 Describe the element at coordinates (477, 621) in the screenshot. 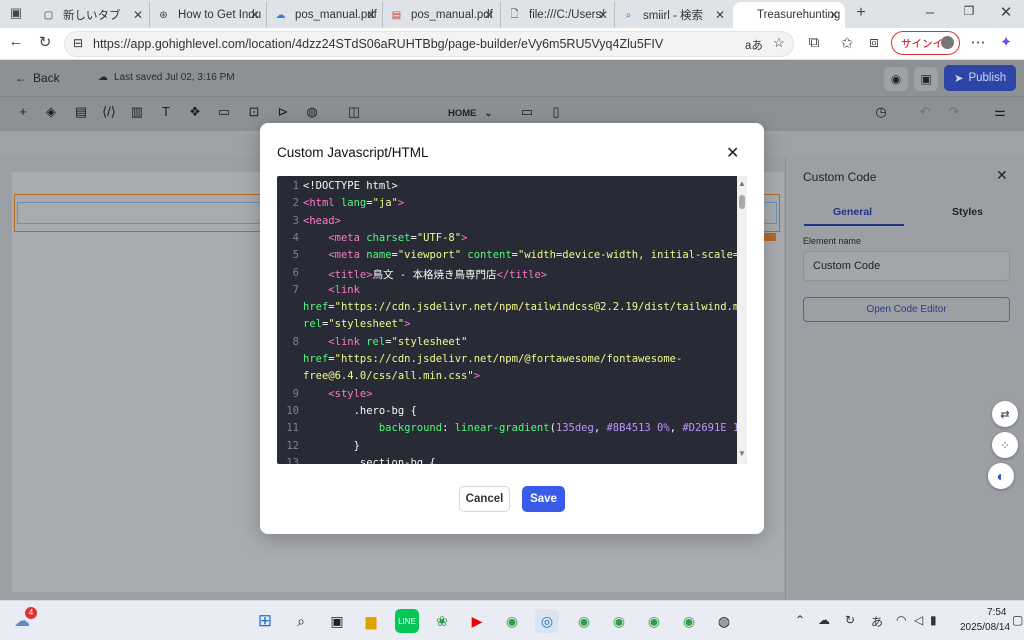

I see `youtube-icon: ▶` at that location.